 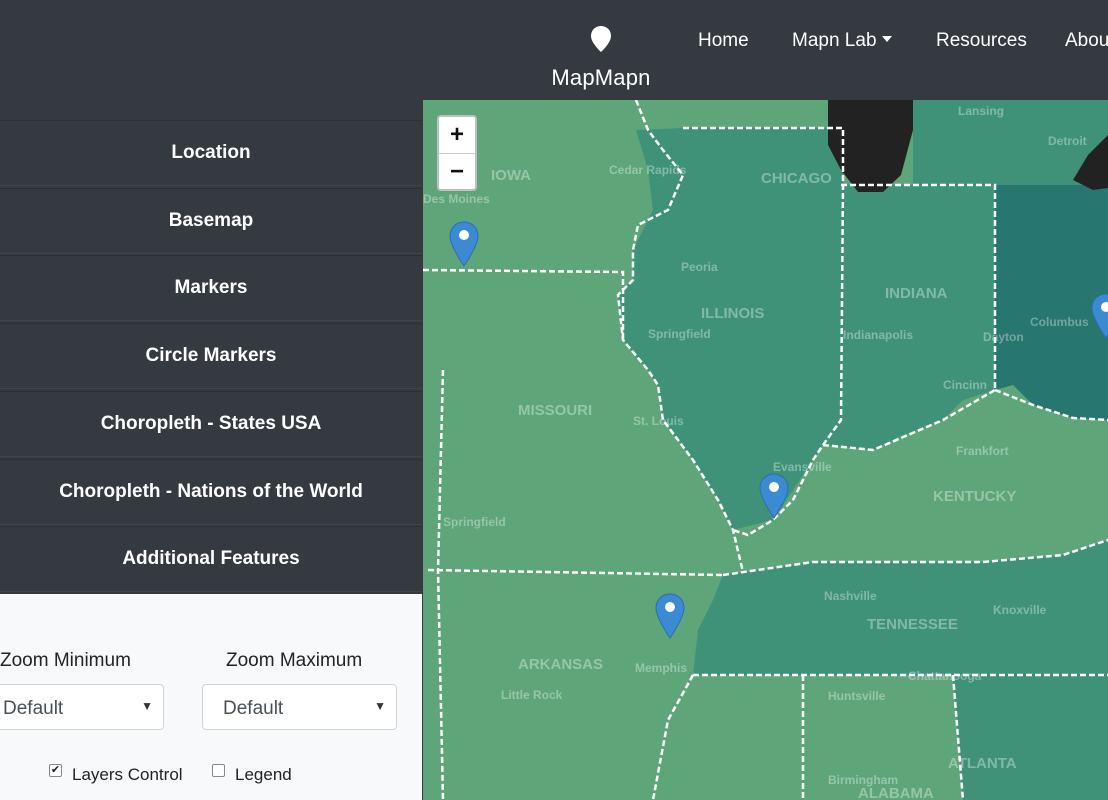 I want to click on legend-label: Legend, so click(x=263, y=774).